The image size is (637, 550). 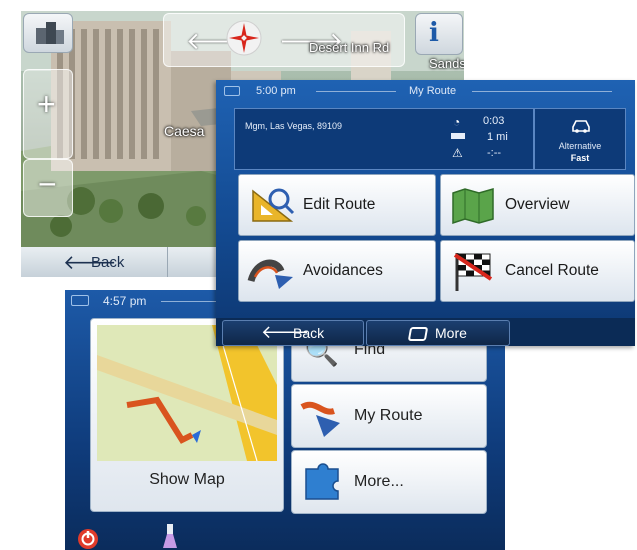 What do you see at coordinates (322, 481) in the screenshot?
I see `puzzle-icon` at bounding box center [322, 481].